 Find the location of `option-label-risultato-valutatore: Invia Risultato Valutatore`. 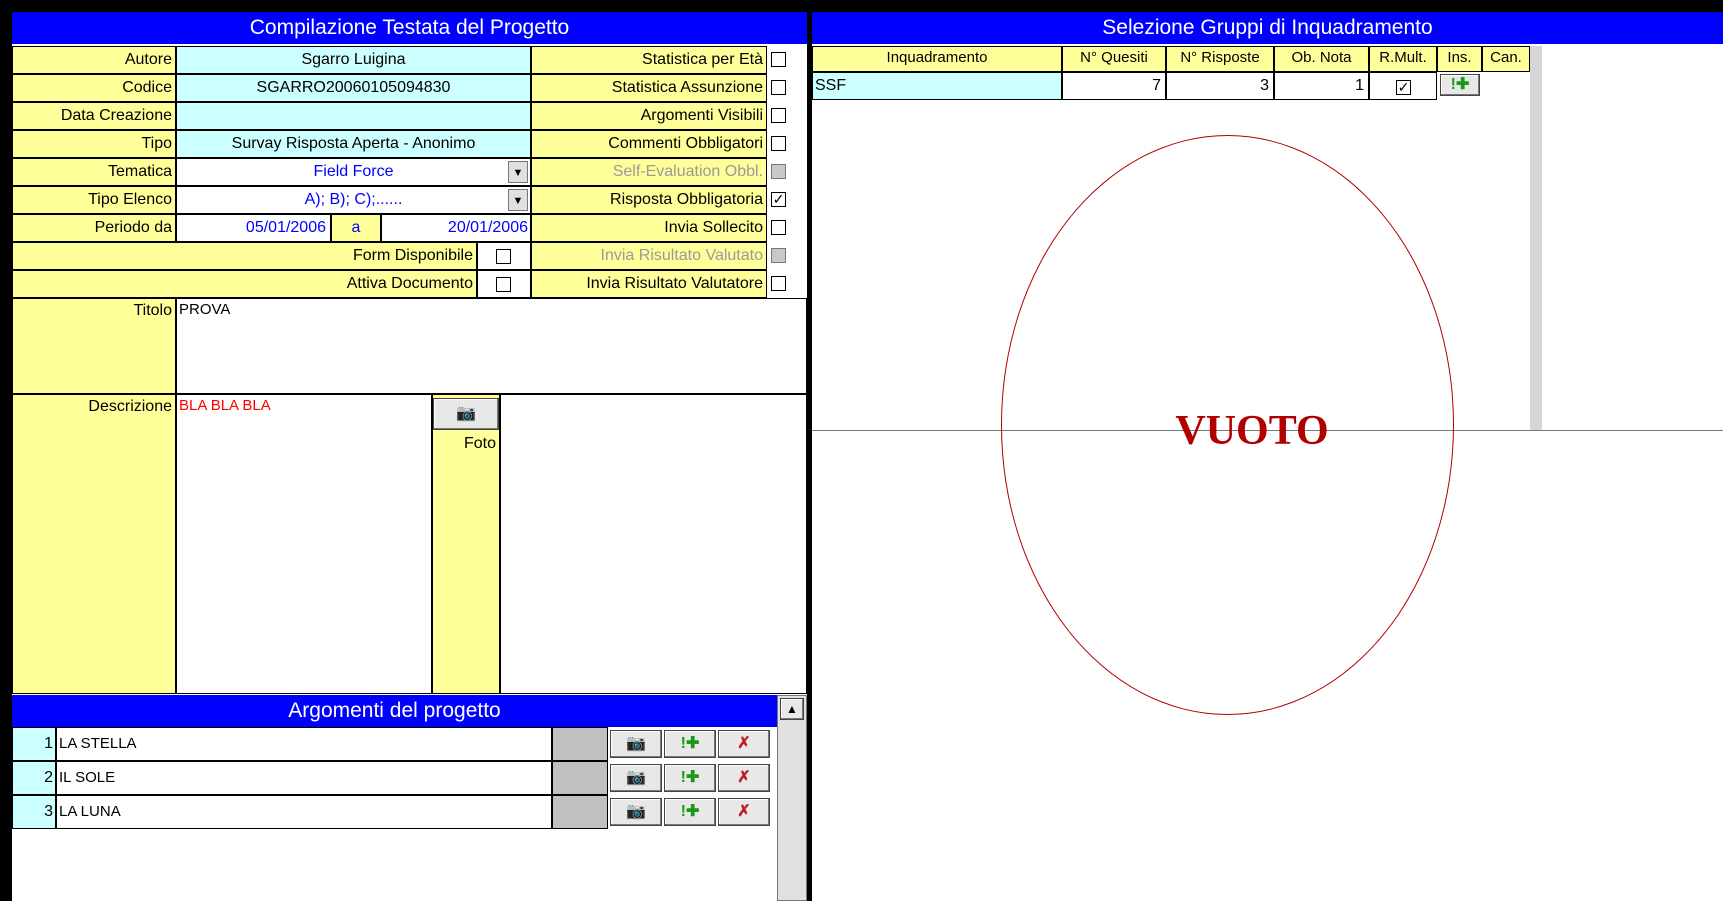

option-label-risultato-valutatore: Invia Risultato Valutatore is located at coordinates (649, 284).